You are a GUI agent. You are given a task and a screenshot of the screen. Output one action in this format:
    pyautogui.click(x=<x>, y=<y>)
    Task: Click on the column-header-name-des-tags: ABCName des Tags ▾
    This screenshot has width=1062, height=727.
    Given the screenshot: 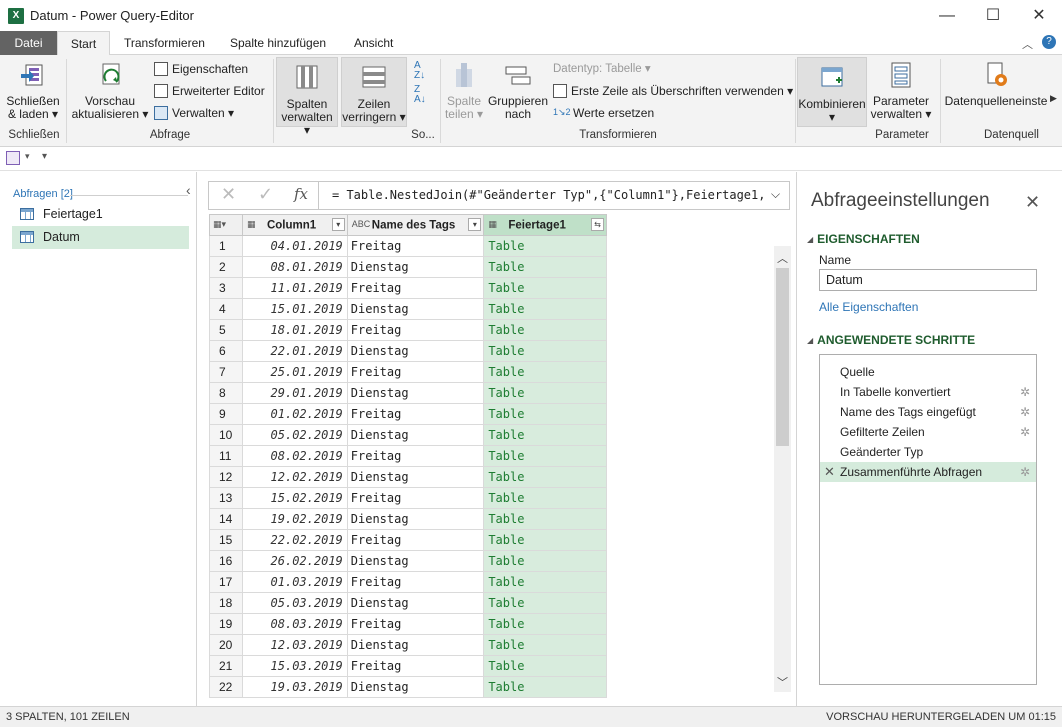 What is the action you would take?
    pyautogui.click(x=415, y=225)
    